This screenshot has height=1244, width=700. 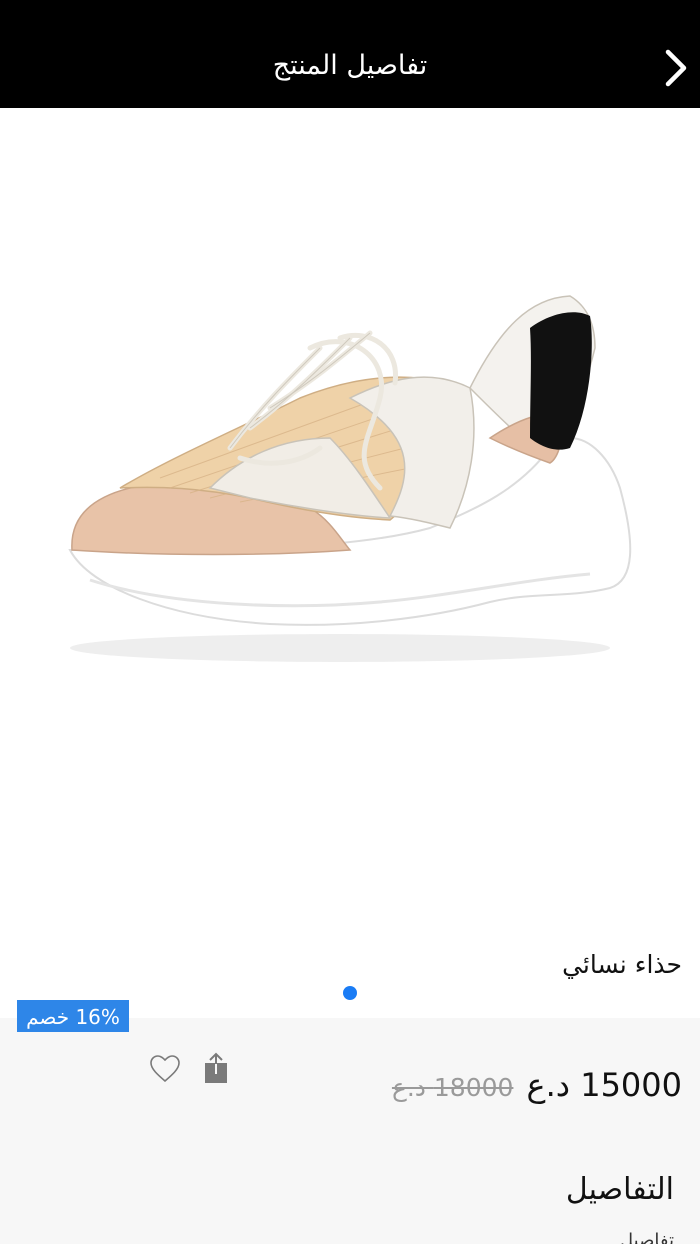 I want to click on details-heading: التفاصيل, so click(x=619, y=1189).